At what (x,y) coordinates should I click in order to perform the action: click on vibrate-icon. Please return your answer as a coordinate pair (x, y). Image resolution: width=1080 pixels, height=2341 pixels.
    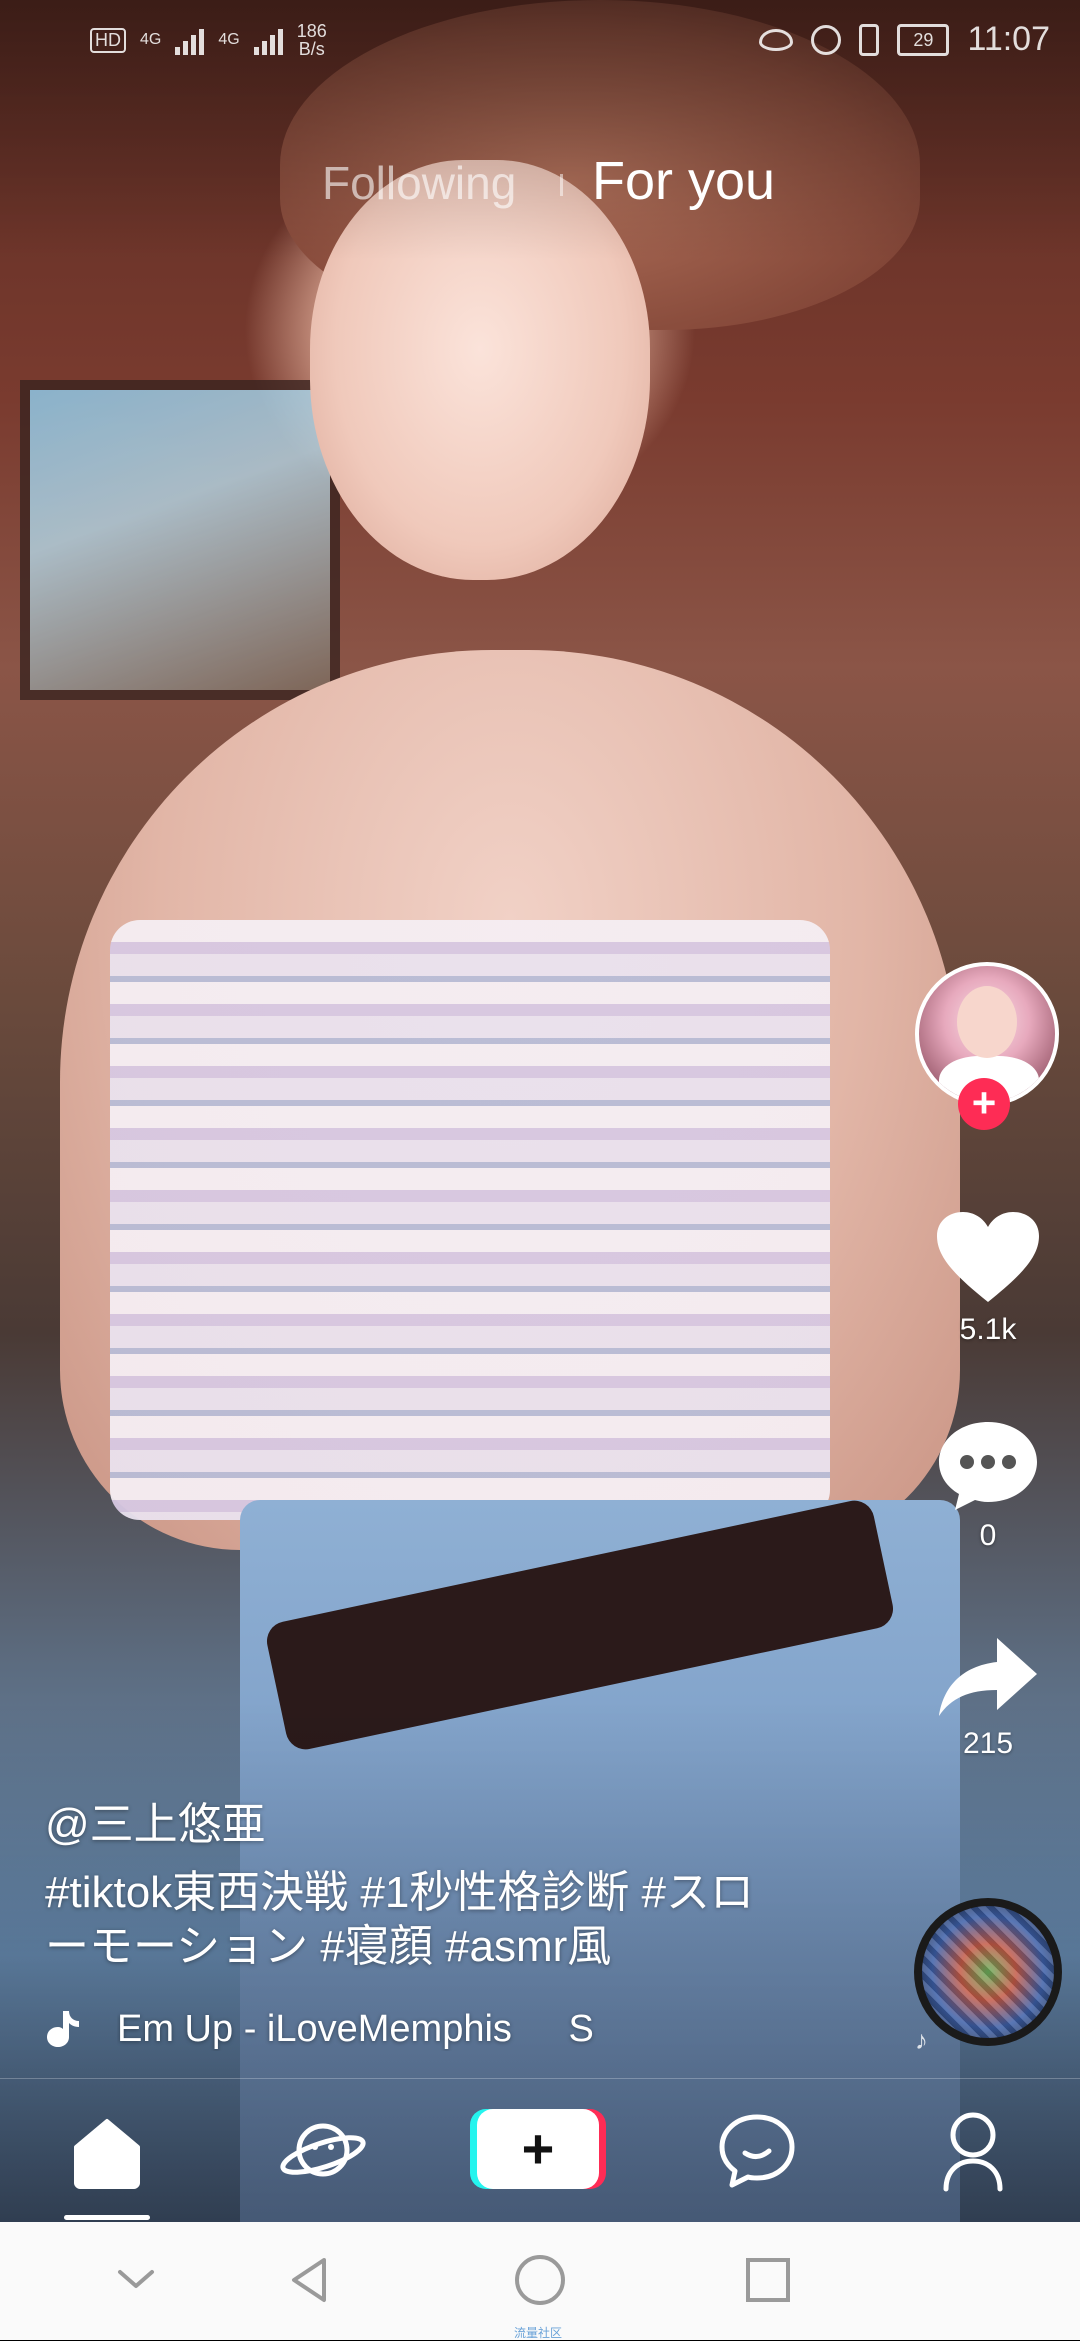
    Looking at the image, I should click on (869, 39).